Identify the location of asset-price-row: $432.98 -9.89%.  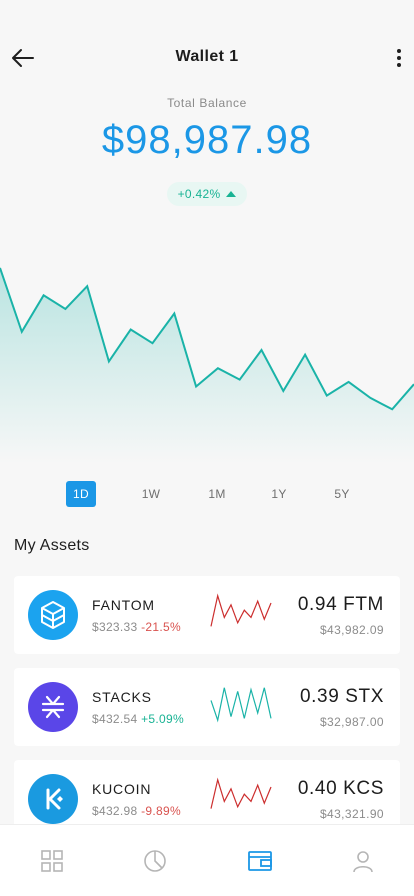
(136, 811).